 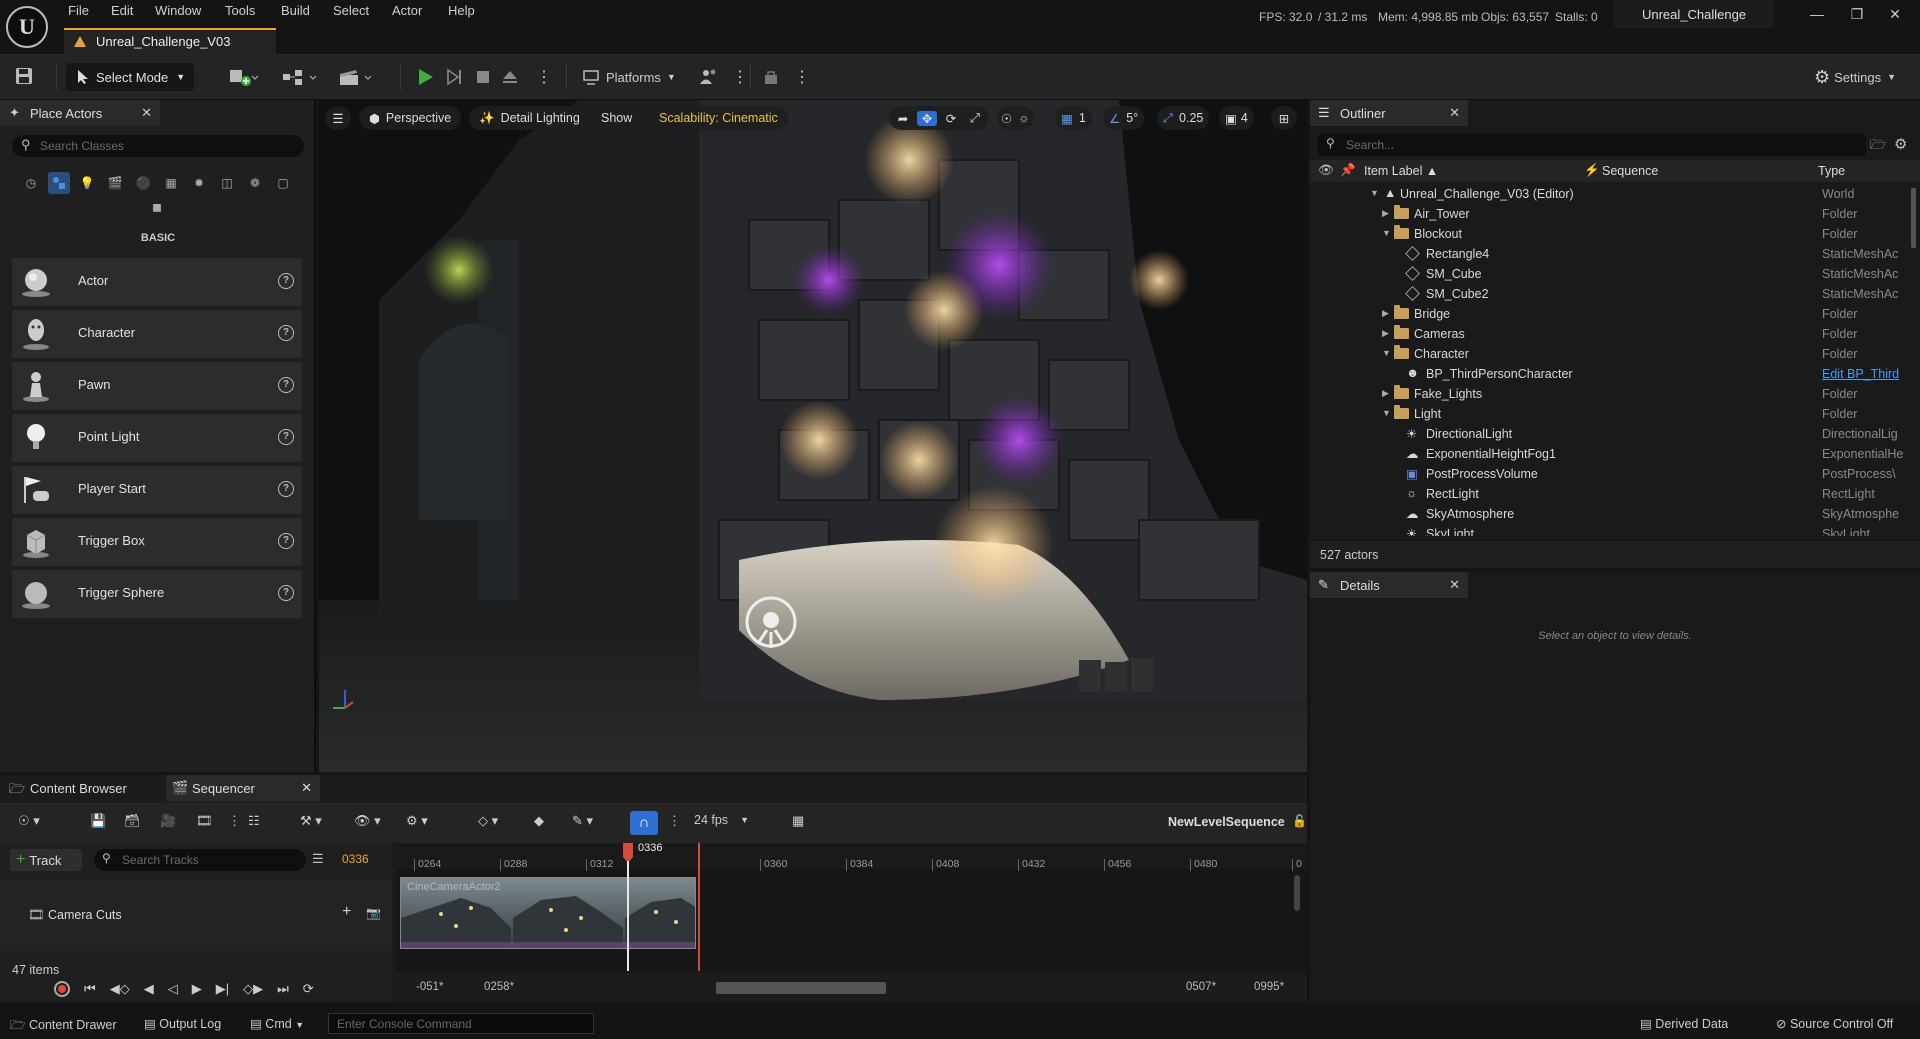 I want to click on jump-to-end-icon: ⏭, so click(x=283, y=989).